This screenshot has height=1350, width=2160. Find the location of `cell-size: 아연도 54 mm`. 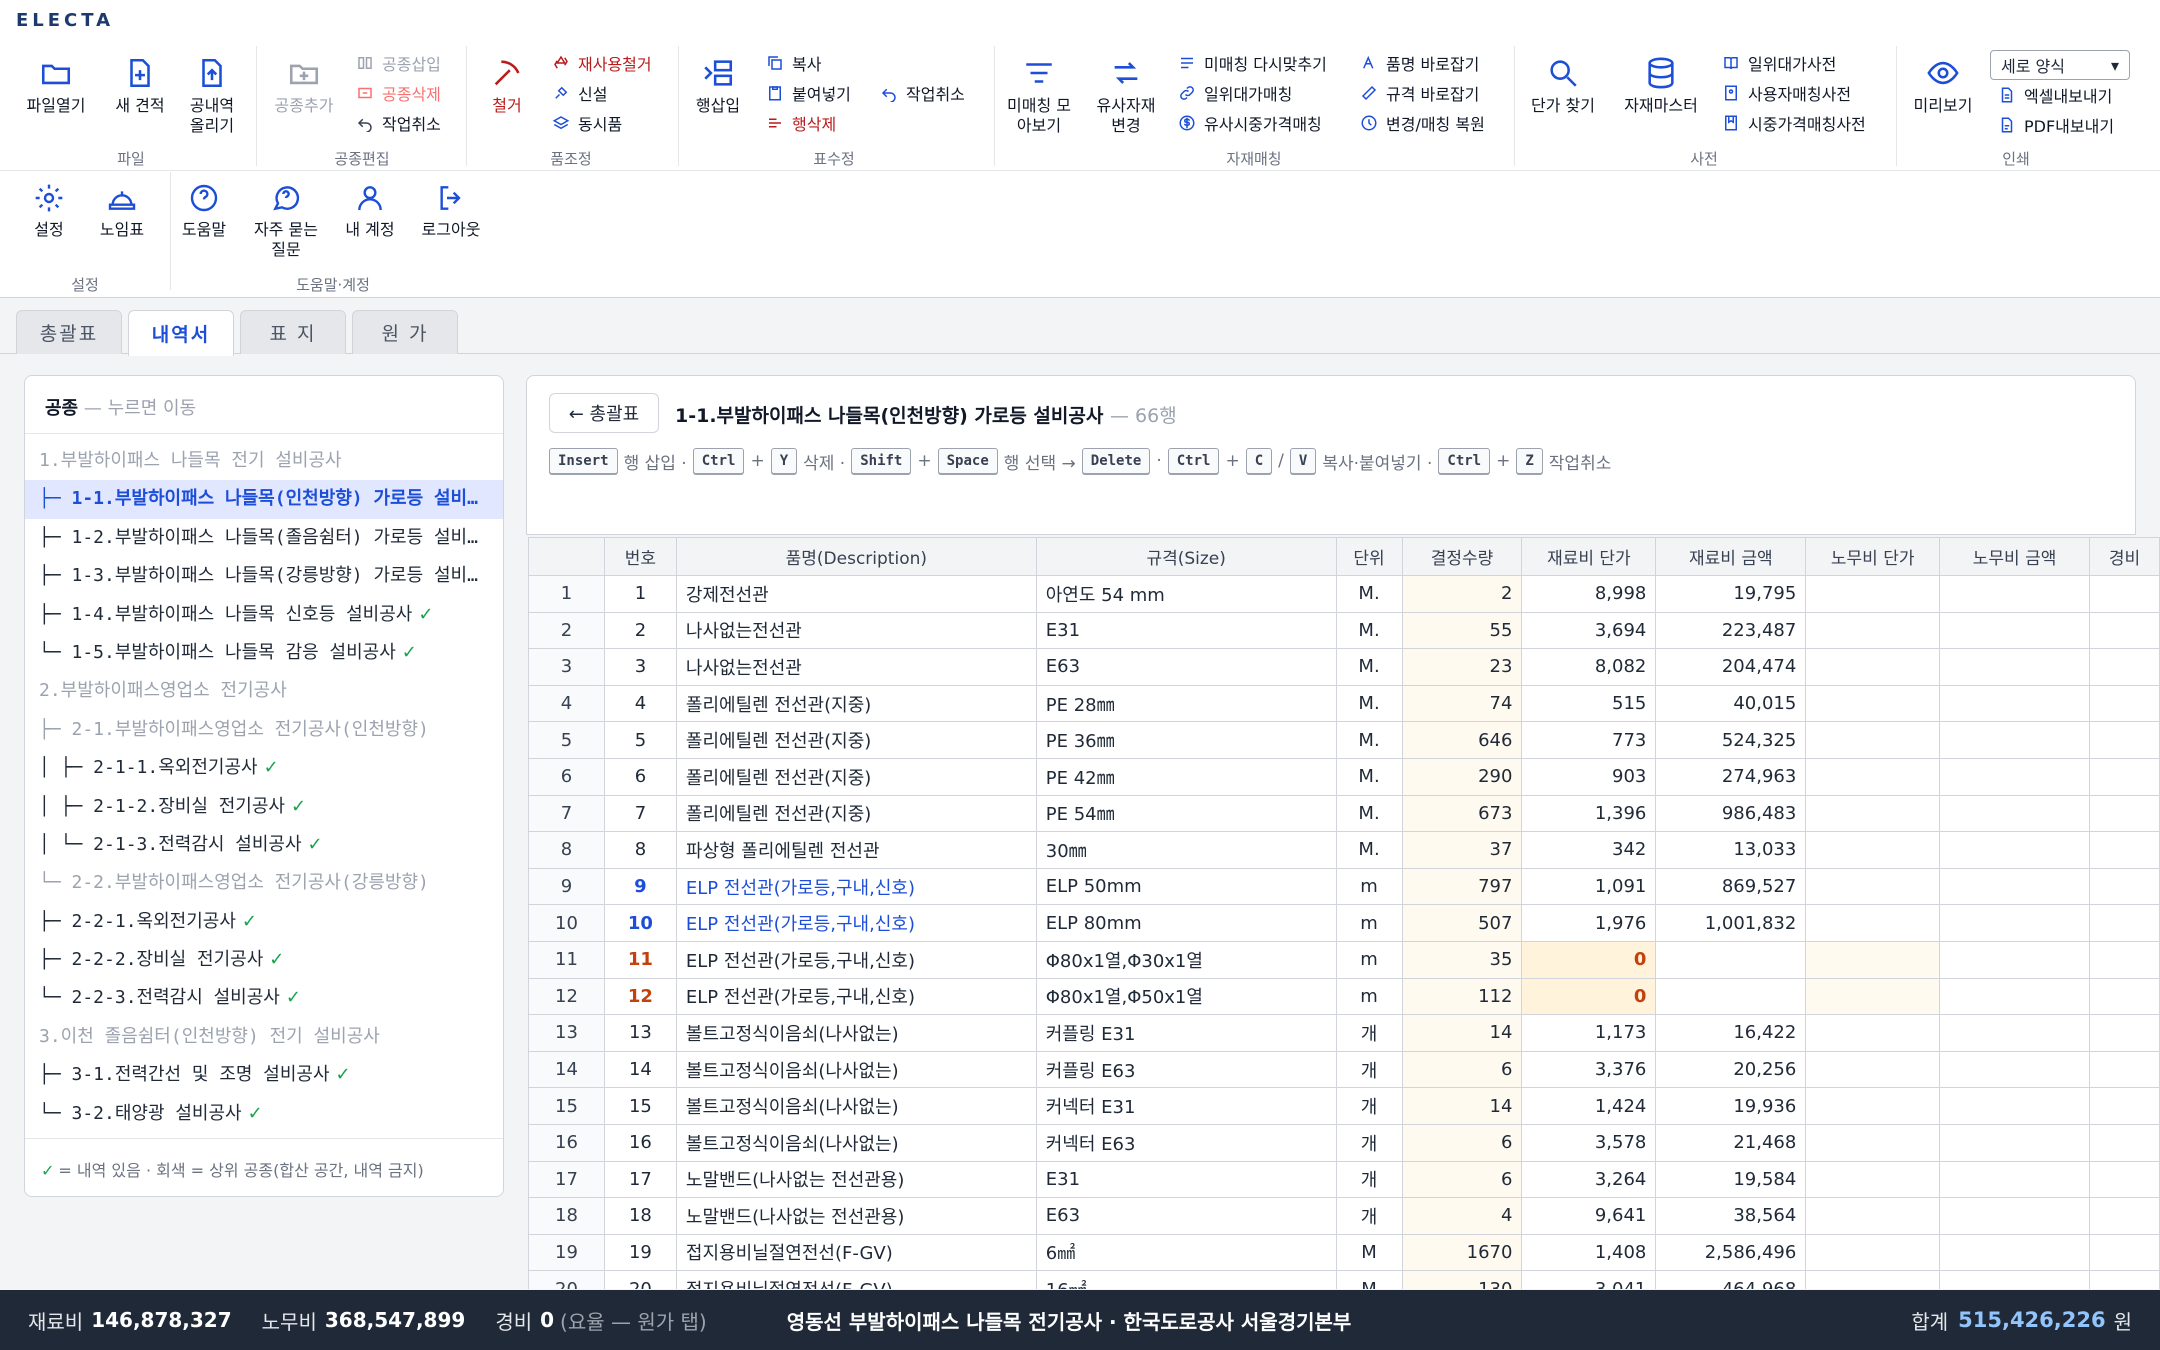

cell-size: 아연도 54 mm is located at coordinates (1186, 594).